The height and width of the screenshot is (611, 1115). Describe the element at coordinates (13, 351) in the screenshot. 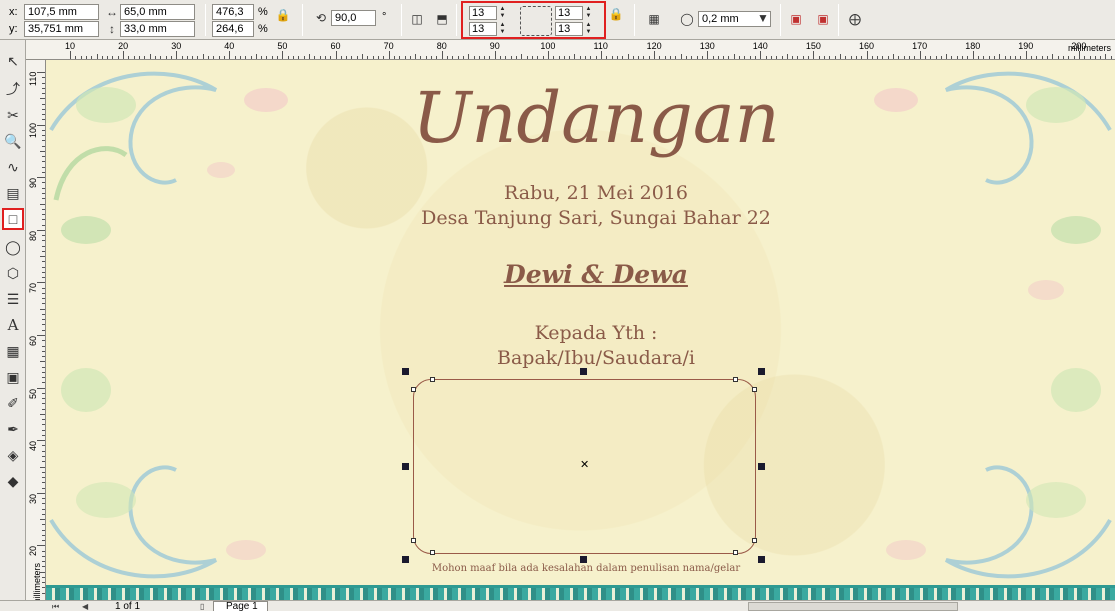

I see `table-tool-icon: ▦` at that location.